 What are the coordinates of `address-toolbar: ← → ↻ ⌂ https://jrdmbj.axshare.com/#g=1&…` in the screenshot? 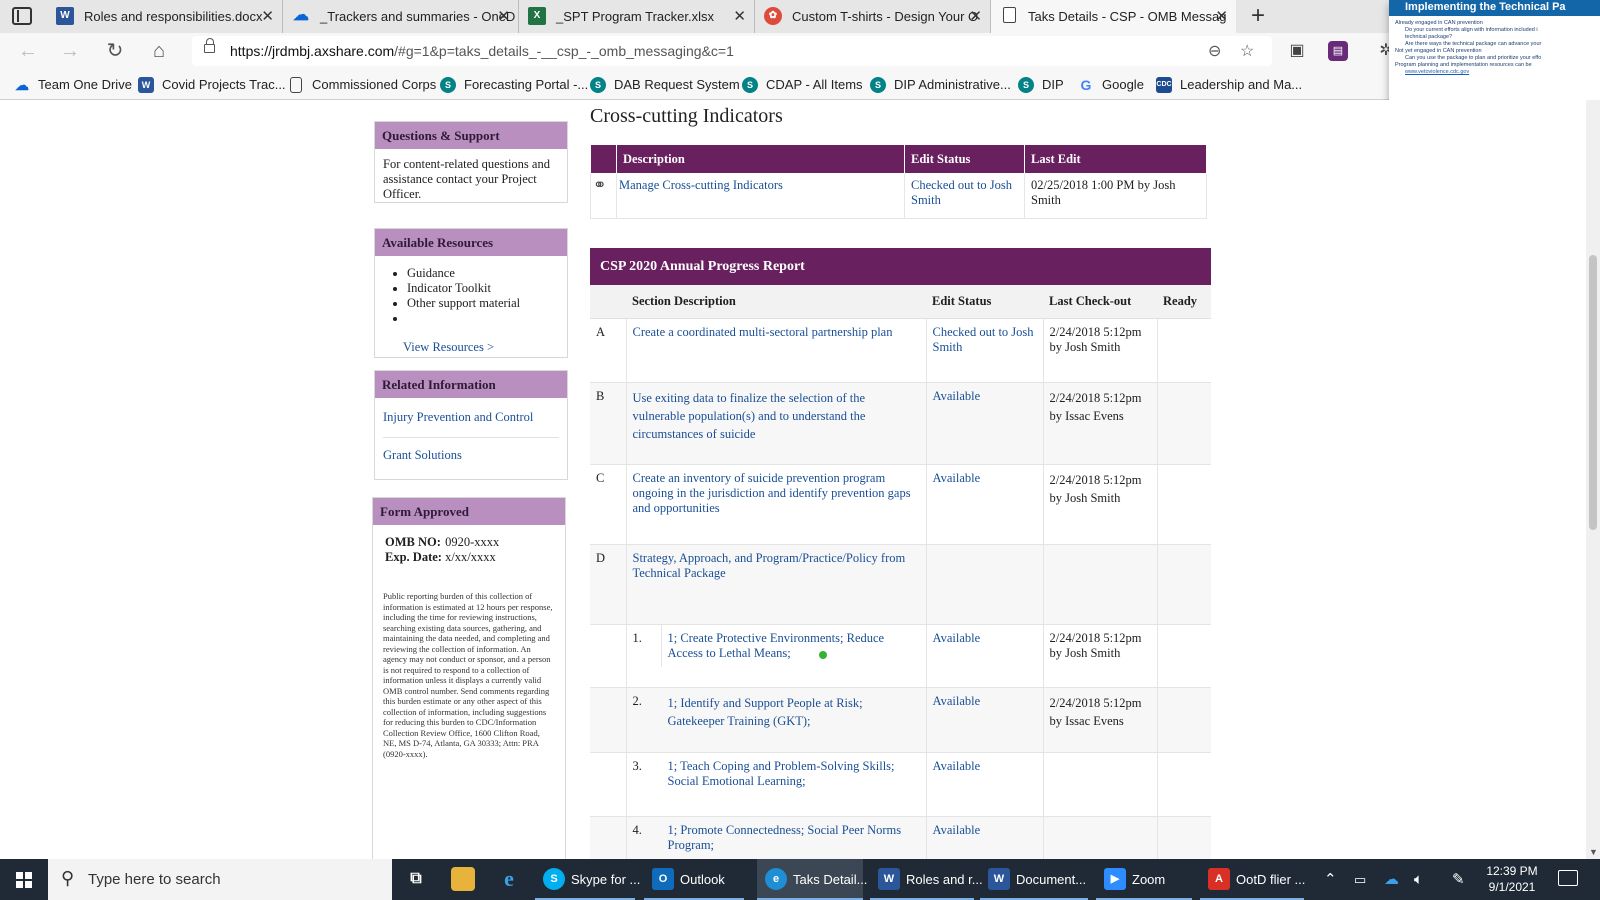 It's located at (800, 51).